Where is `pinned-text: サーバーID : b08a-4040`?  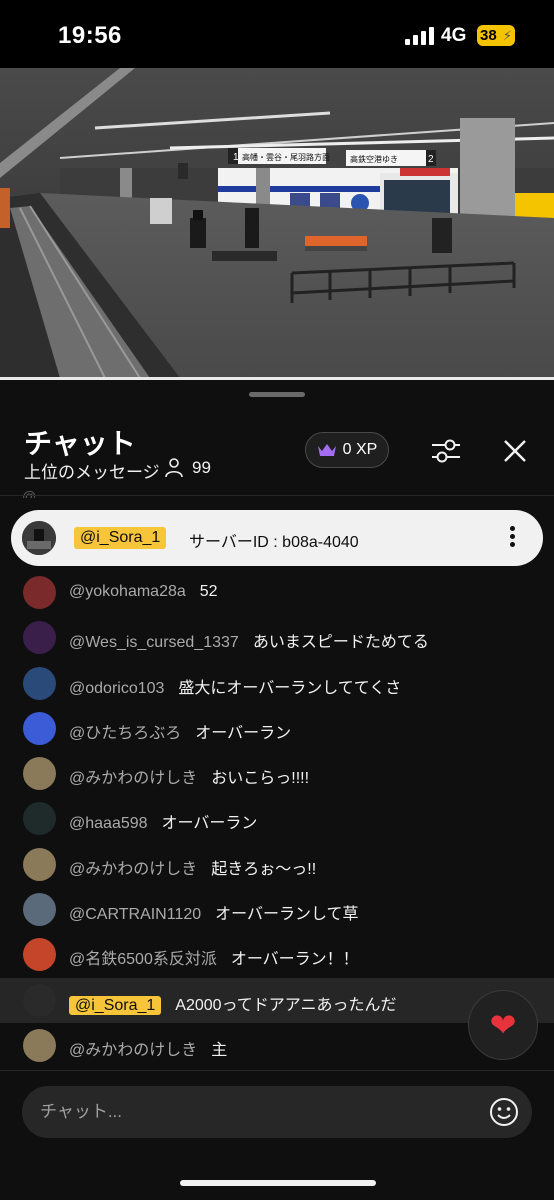
pinned-text: サーバーID : b08a-4040 is located at coordinates (274, 542).